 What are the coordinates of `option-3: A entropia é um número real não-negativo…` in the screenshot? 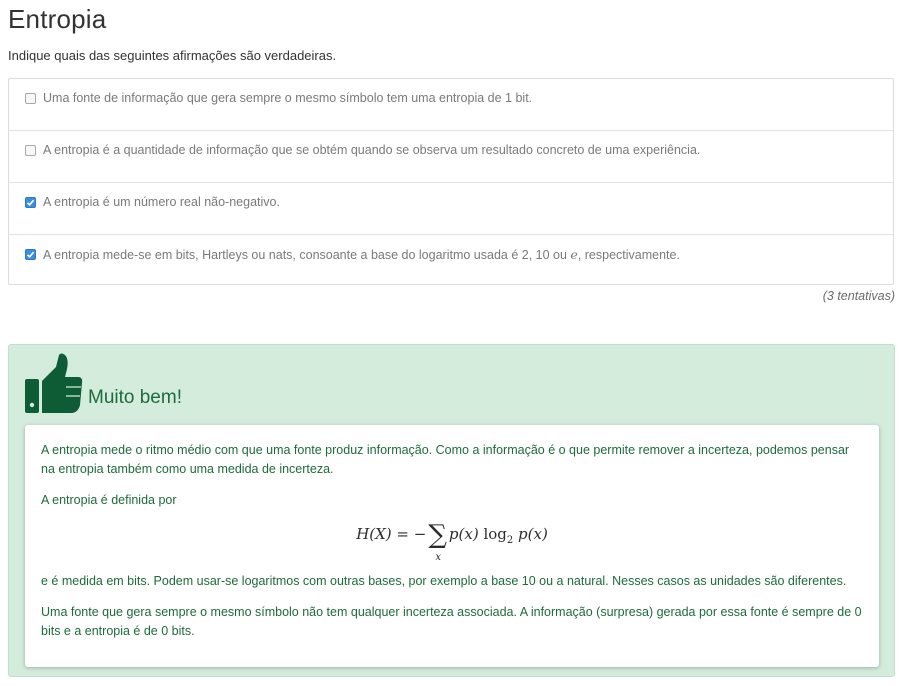 It's located at (451, 209).